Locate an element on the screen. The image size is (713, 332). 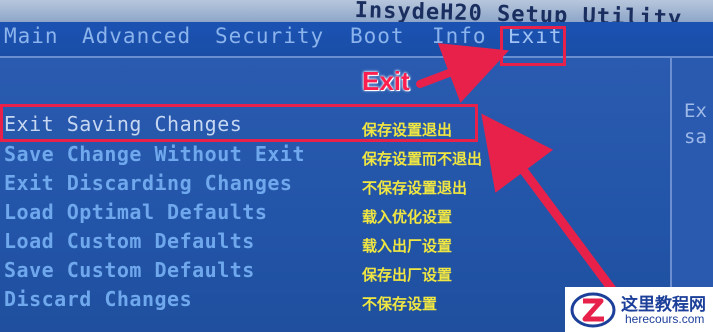
logo-icon is located at coordinates (593, 310).